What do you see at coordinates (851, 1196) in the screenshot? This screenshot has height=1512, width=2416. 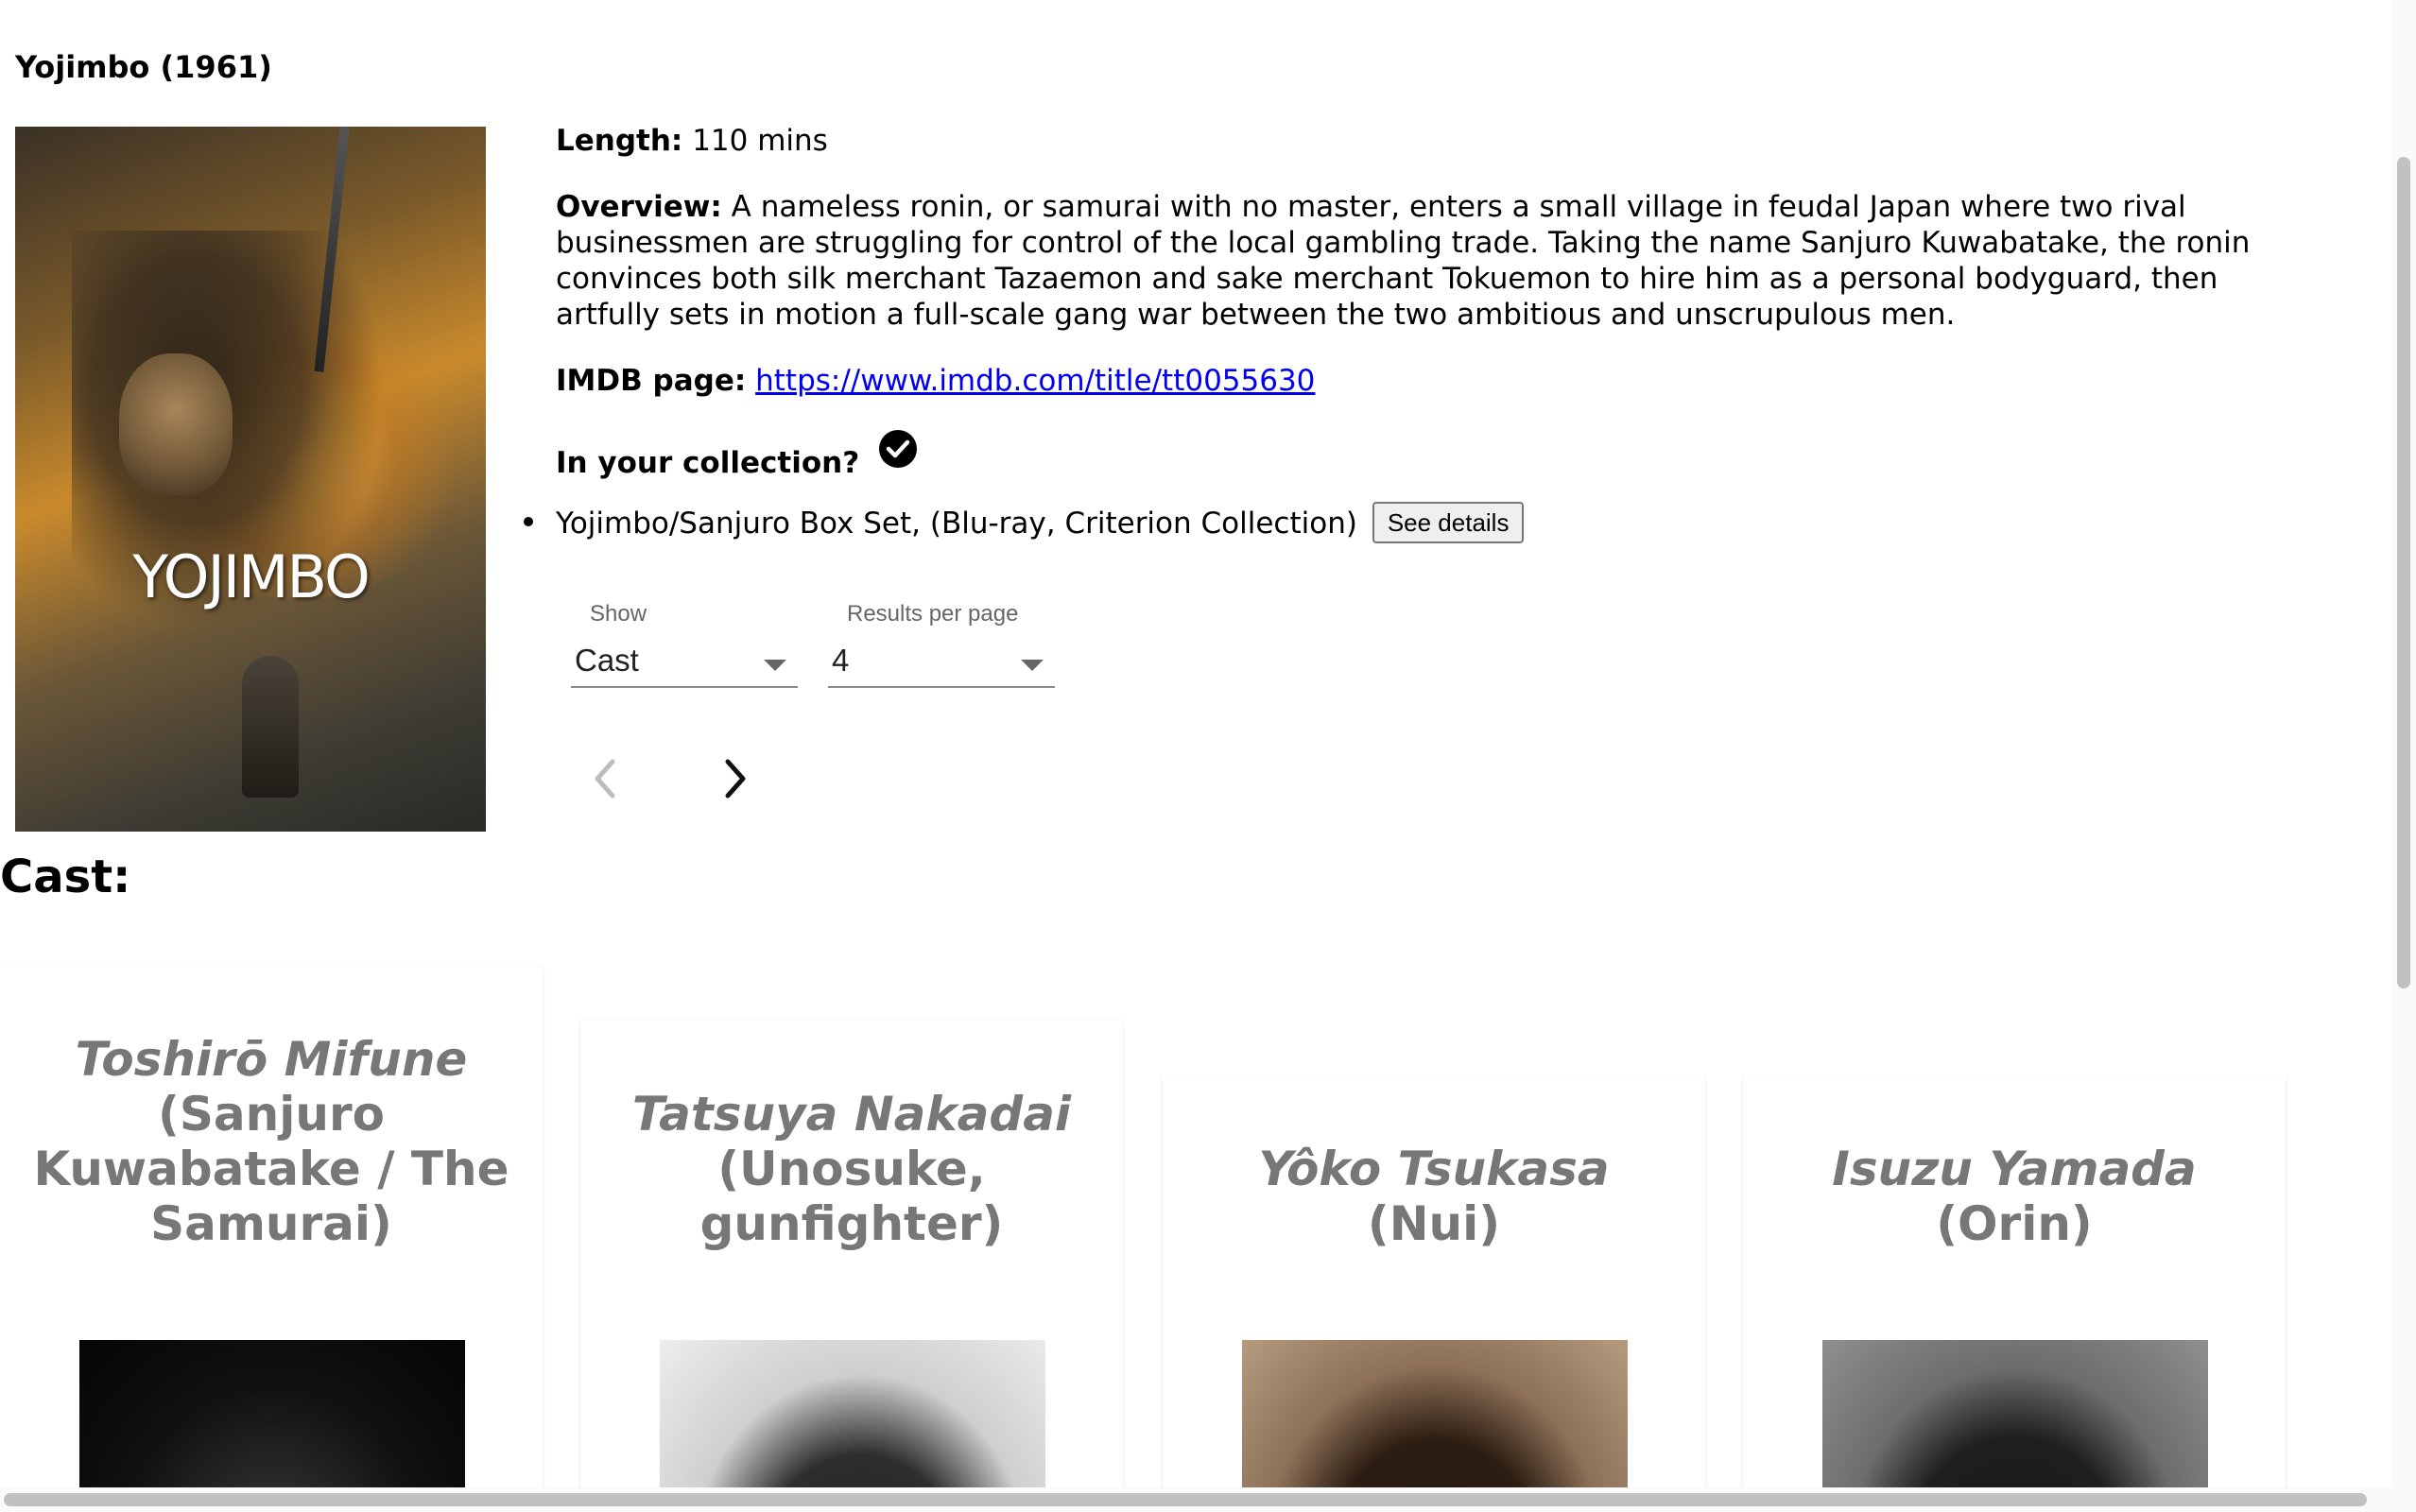 I see `cast-role-name: (Unosuke, gunfighter)` at bounding box center [851, 1196].